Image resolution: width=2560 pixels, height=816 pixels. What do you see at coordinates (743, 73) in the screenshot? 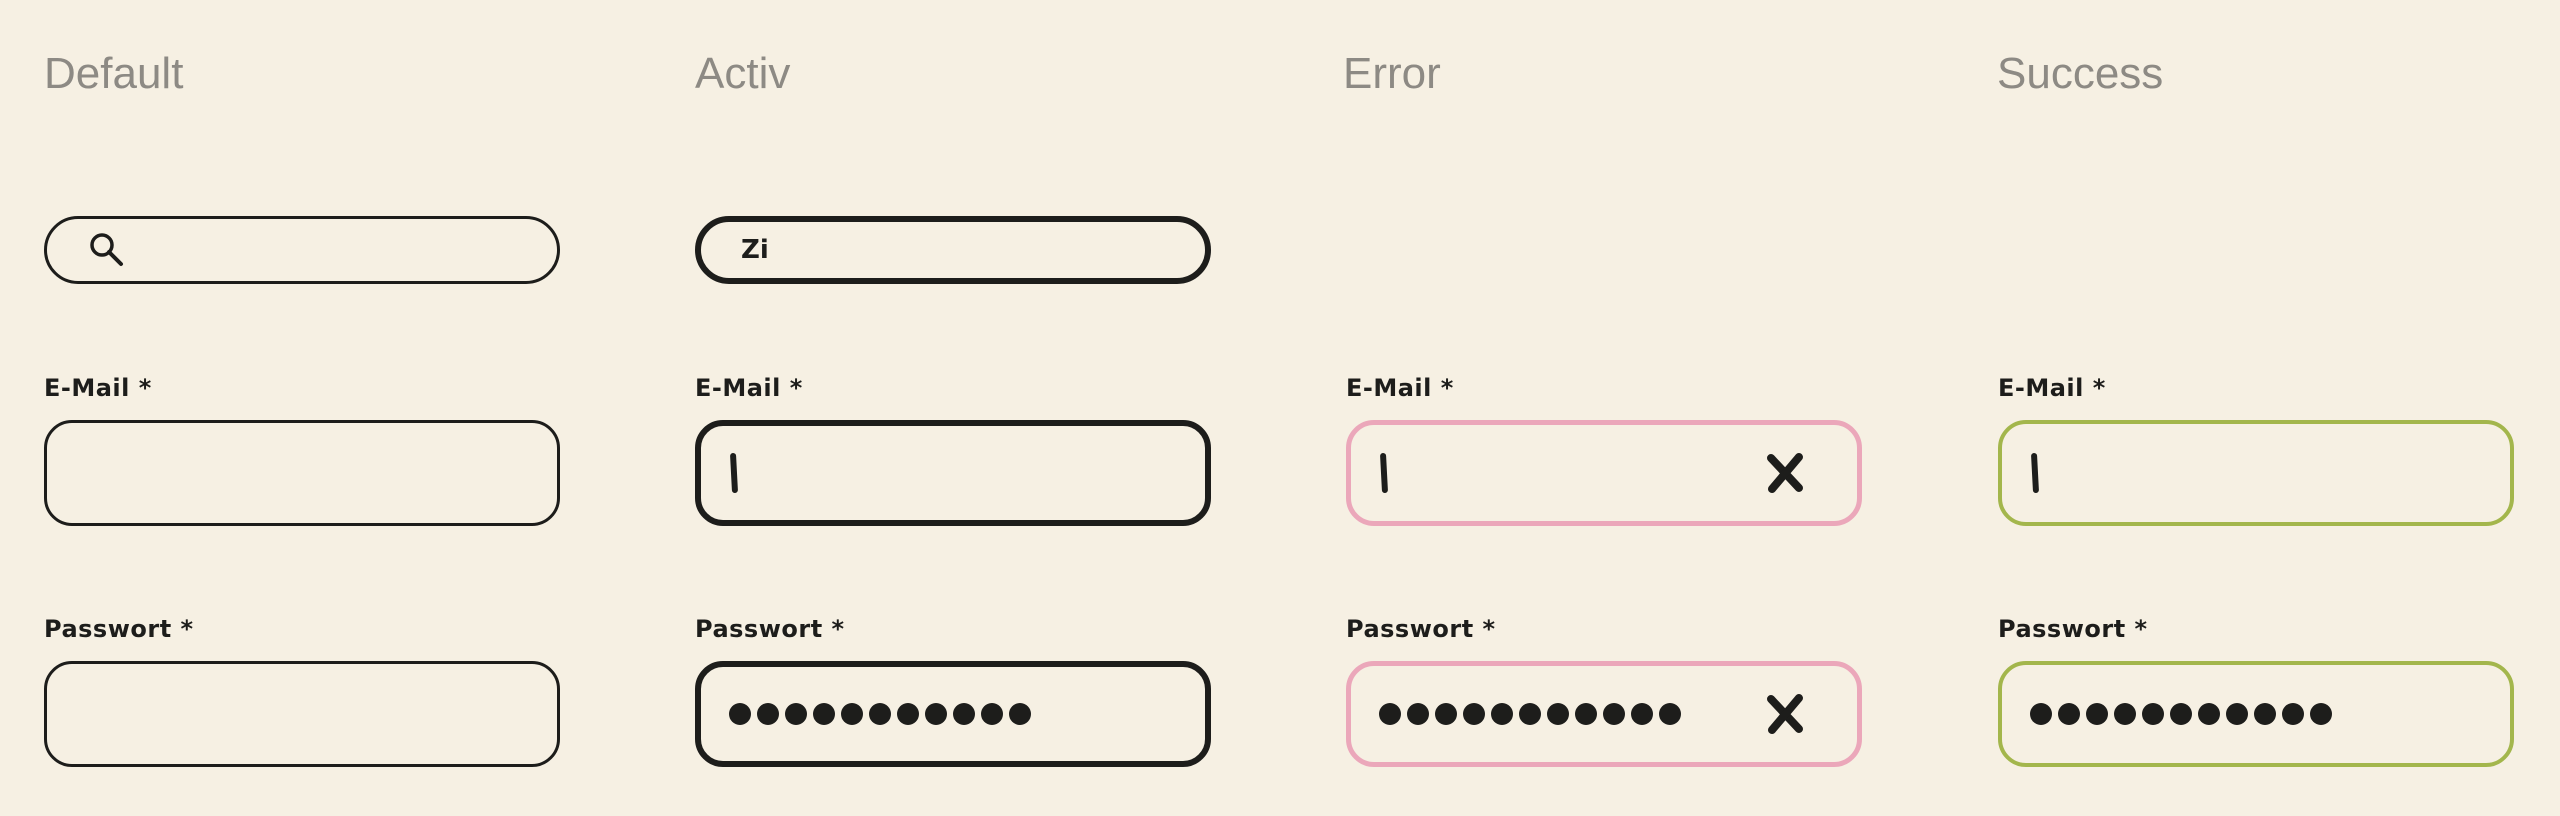
I see `column-title-active: Activ` at bounding box center [743, 73].